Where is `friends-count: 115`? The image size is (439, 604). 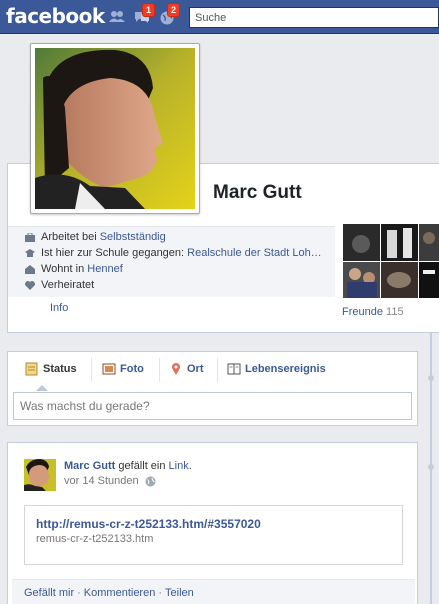
friends-count: 115 is located at coordinates (395, 312).